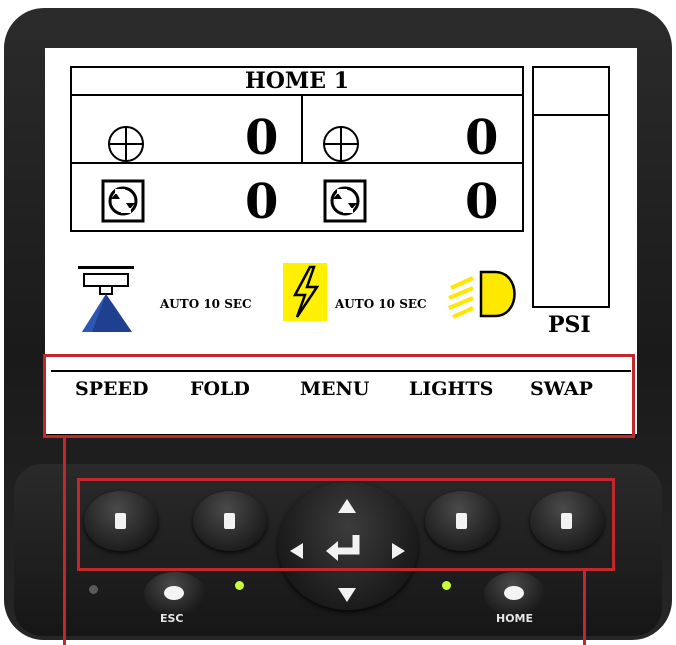  I want to click on esc-button, so click(175, 594).